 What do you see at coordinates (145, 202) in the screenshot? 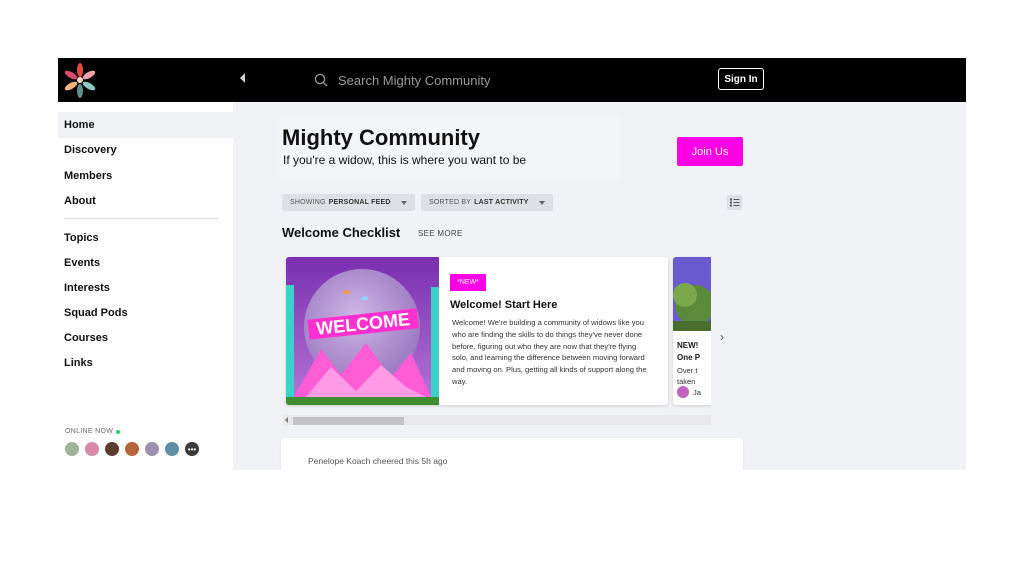
I see `sidebar-item-about: About` at bounding box center [145, 202].